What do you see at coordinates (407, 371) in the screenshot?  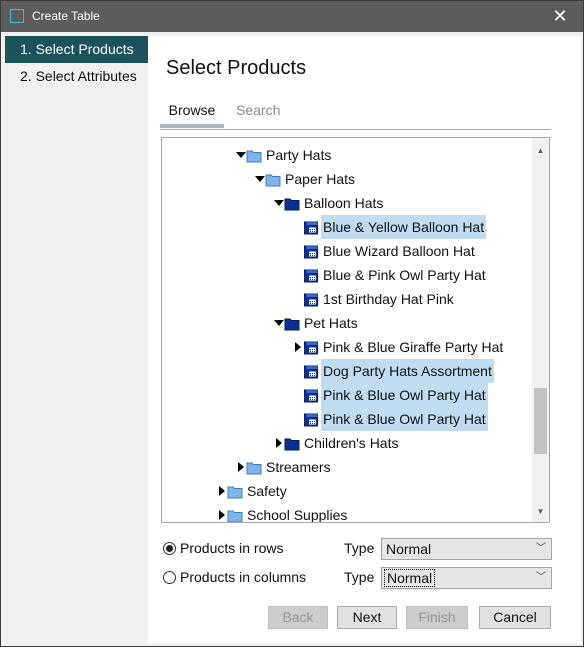 I see `tree-row-label: Dog Party Hats Assortment` at bounding box center [407, 371].